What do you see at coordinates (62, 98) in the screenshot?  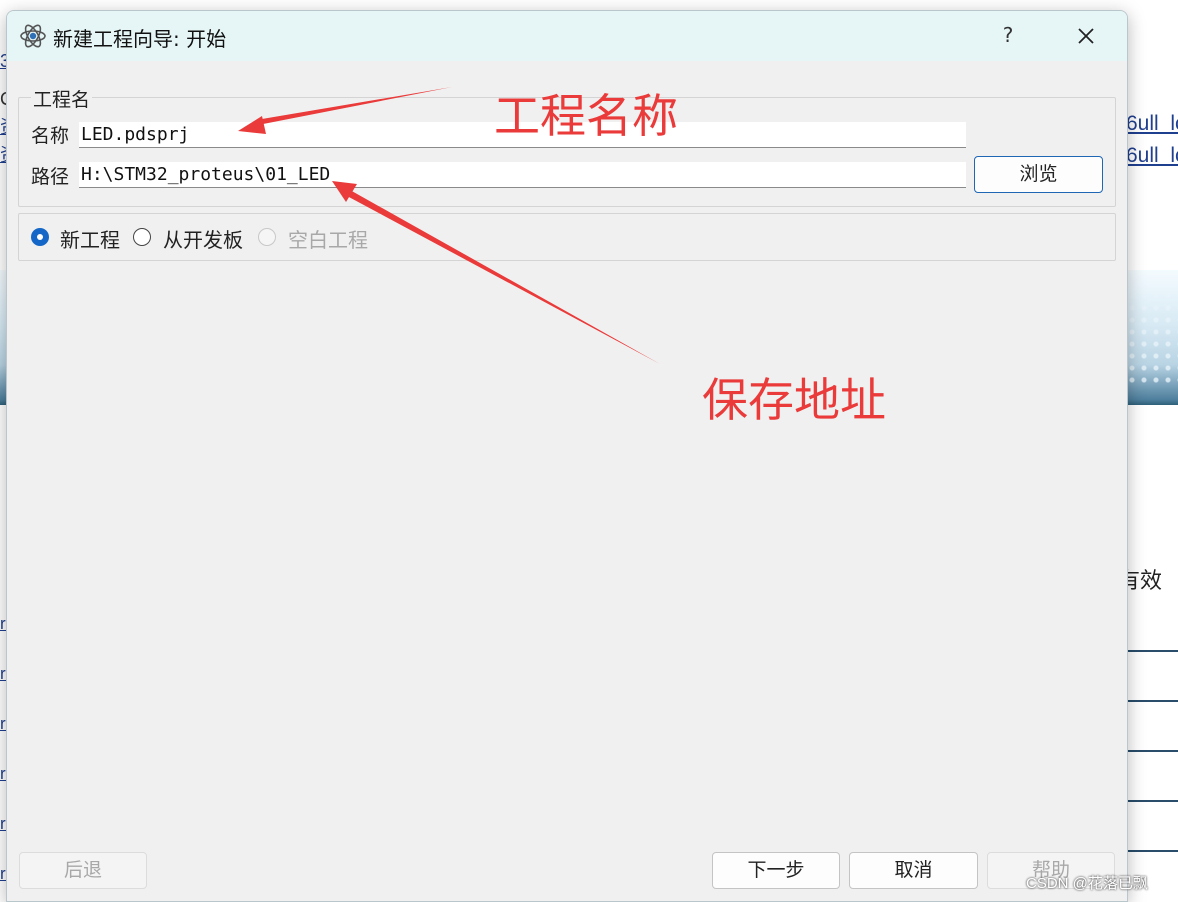 I see `project-name-group-legend: 工程名` at bounding box center [62, 98].